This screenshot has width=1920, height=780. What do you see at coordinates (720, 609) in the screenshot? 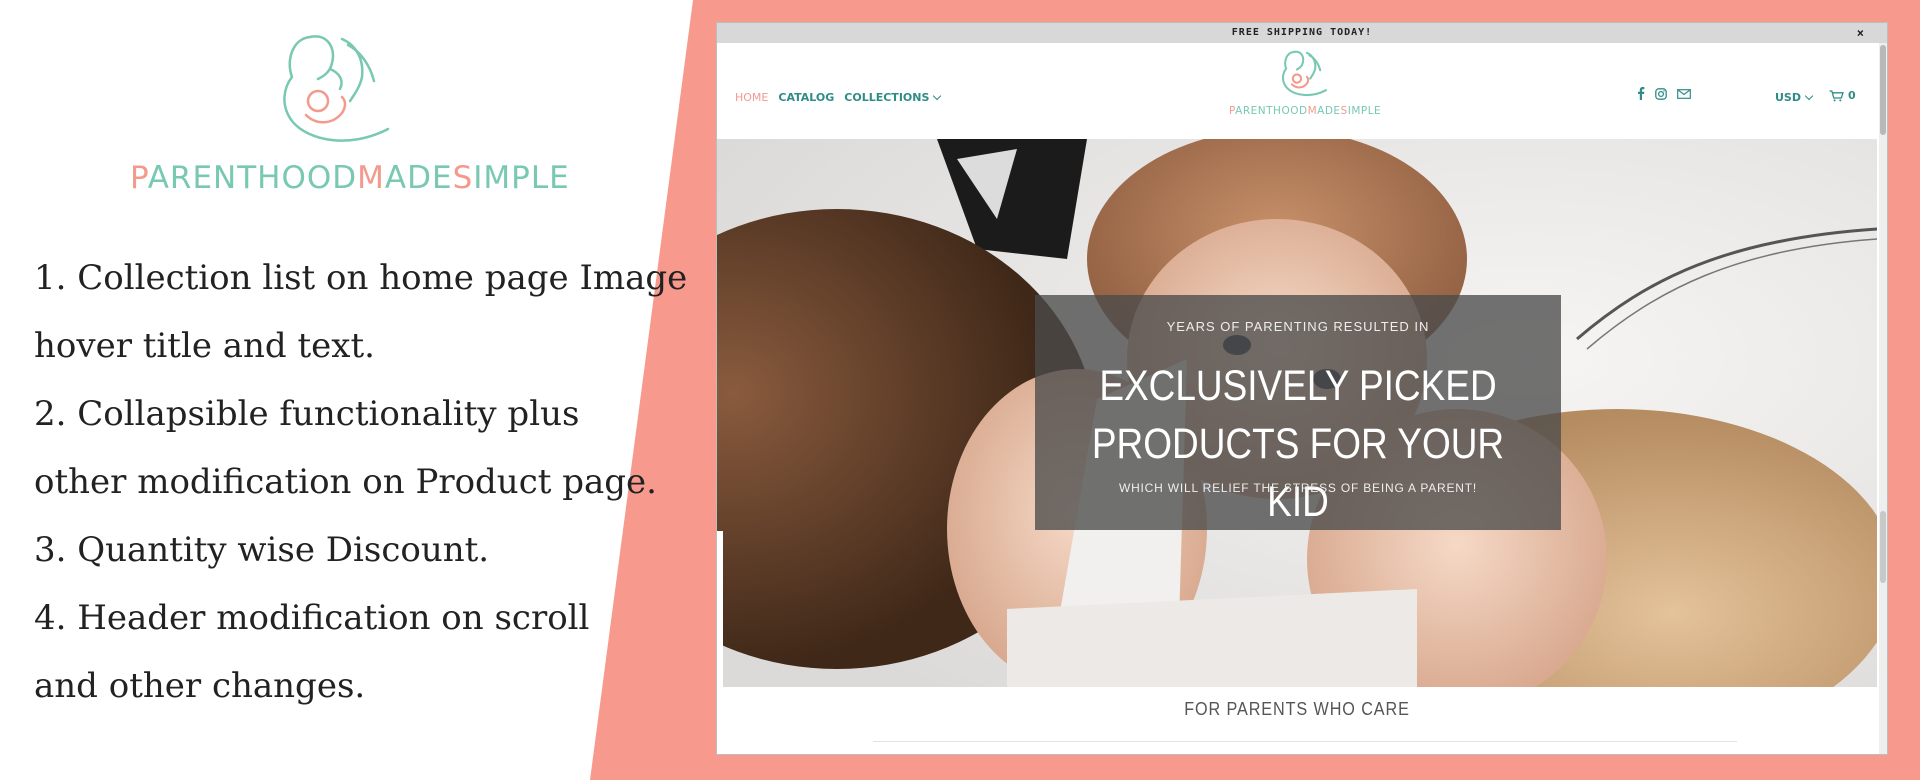
I see `hero-edge` at bounding box center [720, 609].